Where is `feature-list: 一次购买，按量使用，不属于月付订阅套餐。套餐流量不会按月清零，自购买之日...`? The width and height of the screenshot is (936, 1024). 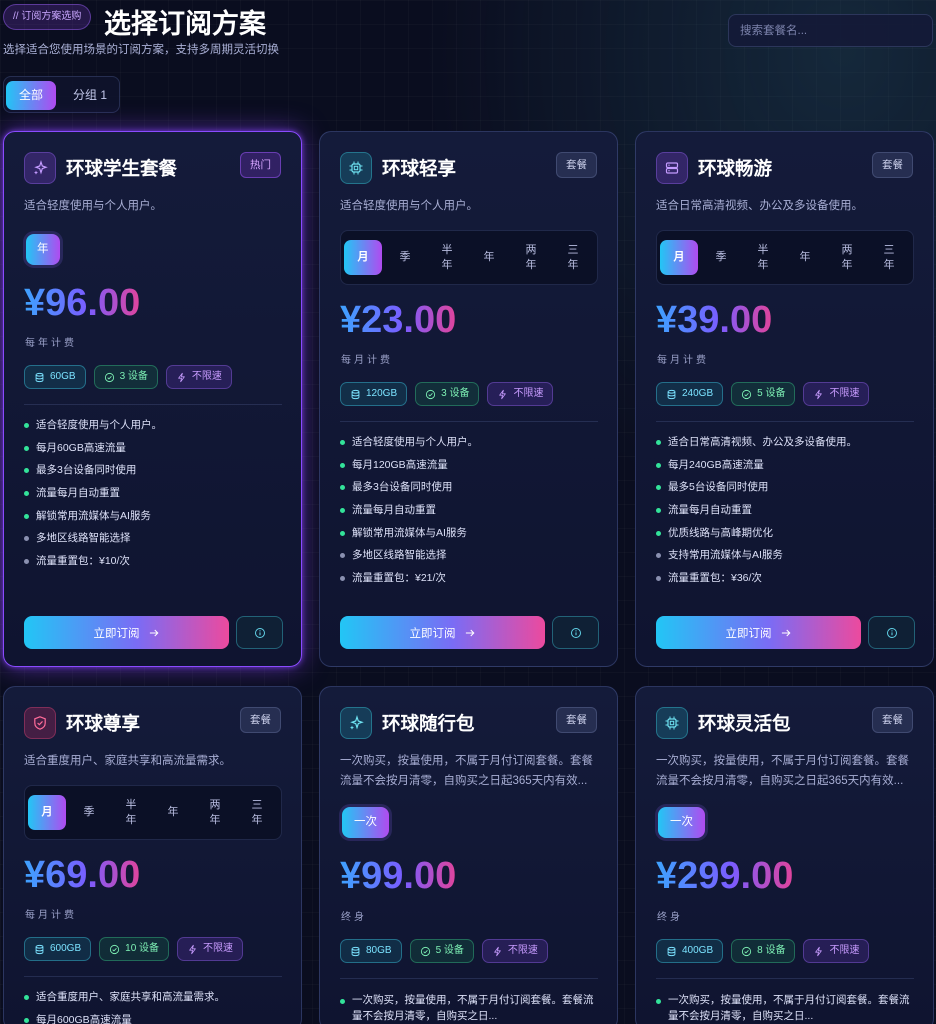
feature-list: 一次购买，按量使用，不属于月付订阅套餐。套餐流量不会按月清零，自购买之日... is located at coordinates (471, 1007).